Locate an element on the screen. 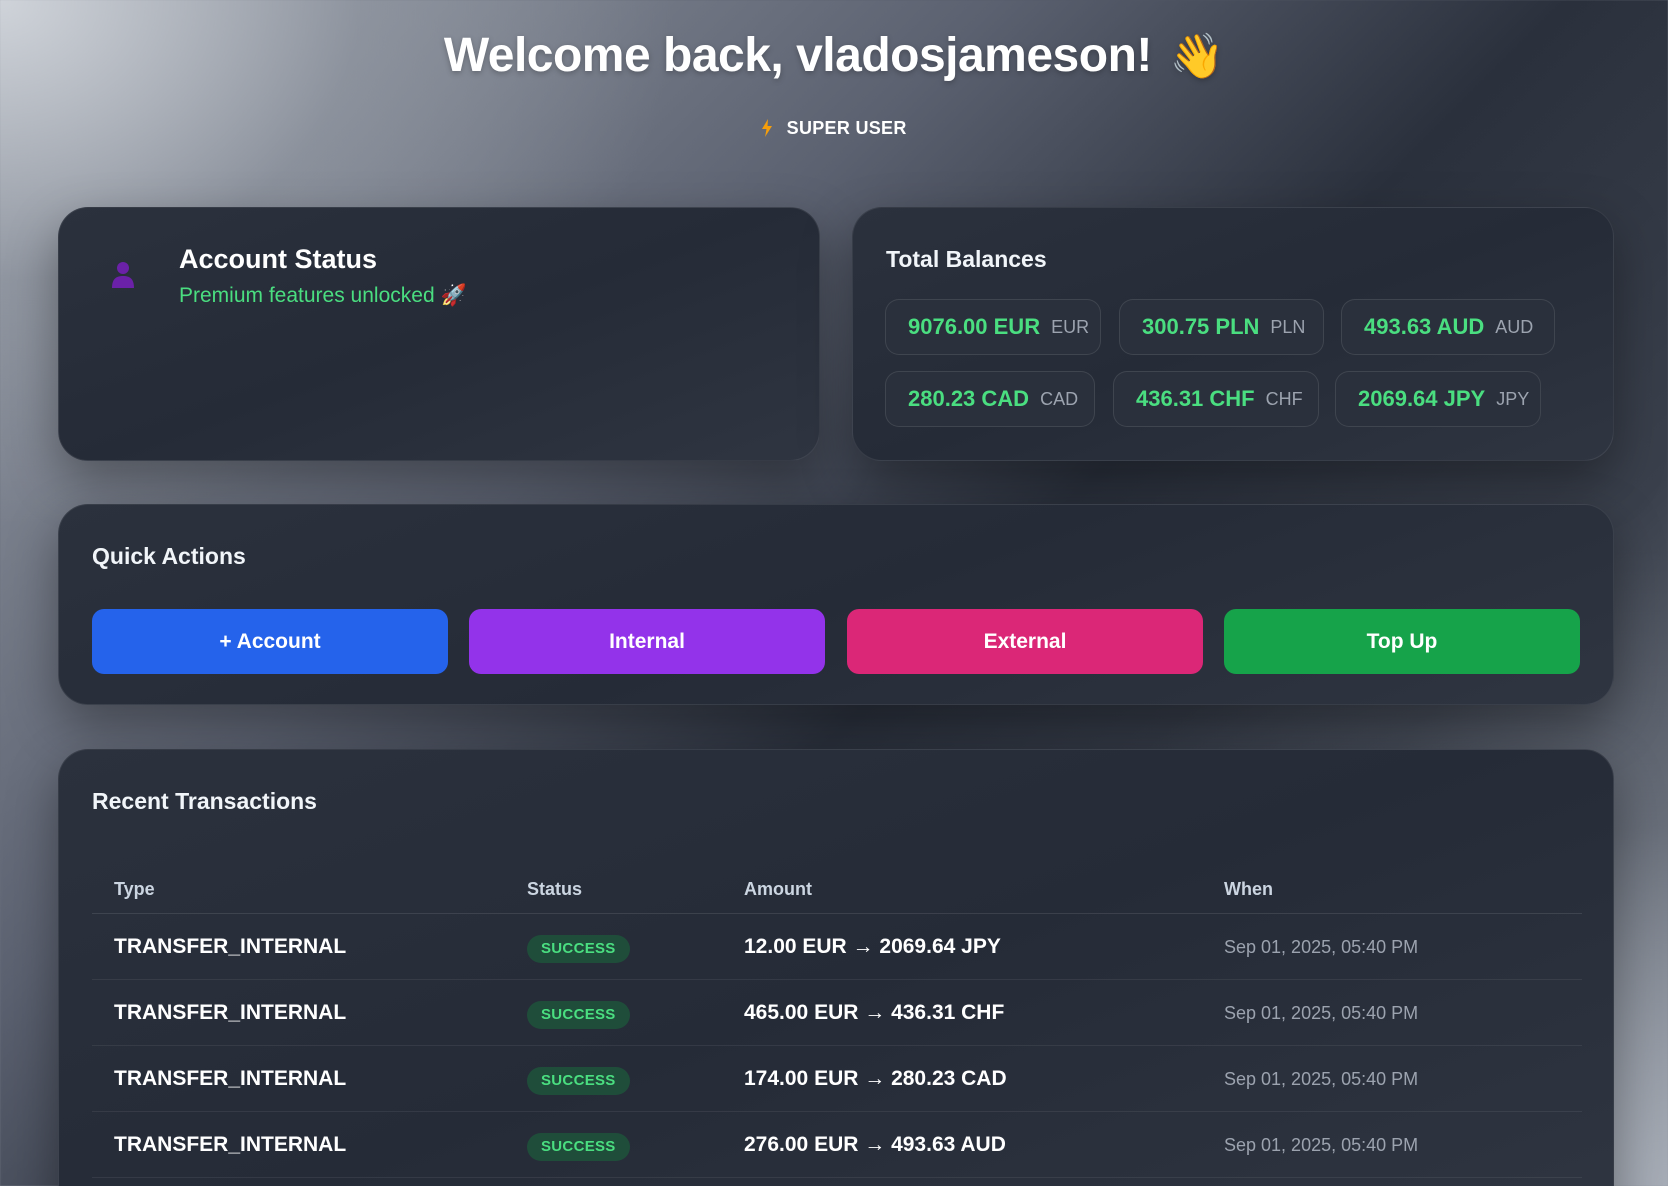 This screenshot has width=1668, height=1186. transaction-amount: 174.00 EUR → 280.23 CAD is located at coordinates (875, 1078).